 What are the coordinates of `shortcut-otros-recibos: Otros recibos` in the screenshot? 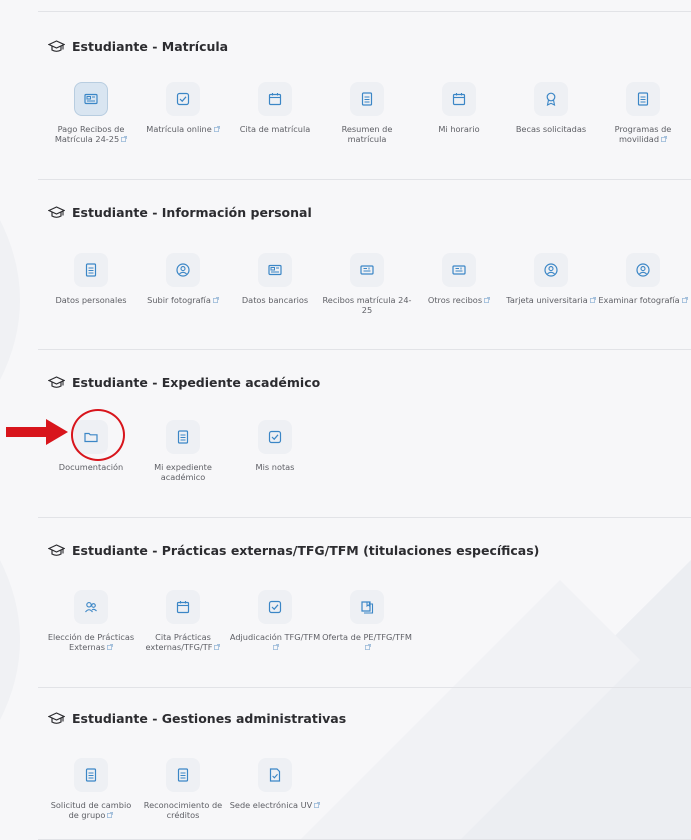 It's located at (459, 279).